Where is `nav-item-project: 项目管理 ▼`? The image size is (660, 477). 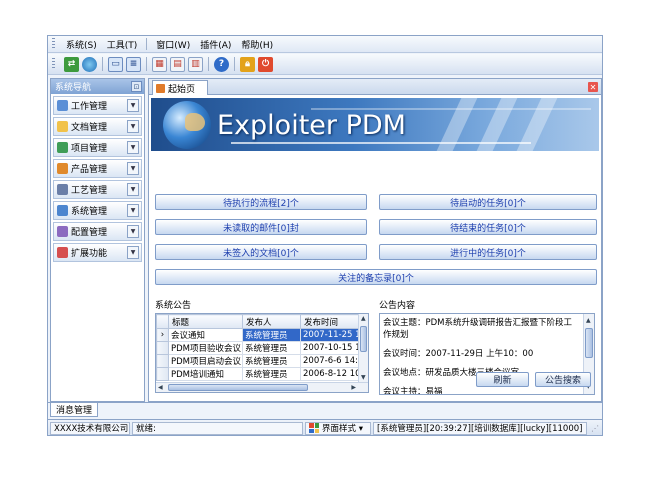 nav-item-project: 项目管理 ▼ is located at coordinates (97, 147).